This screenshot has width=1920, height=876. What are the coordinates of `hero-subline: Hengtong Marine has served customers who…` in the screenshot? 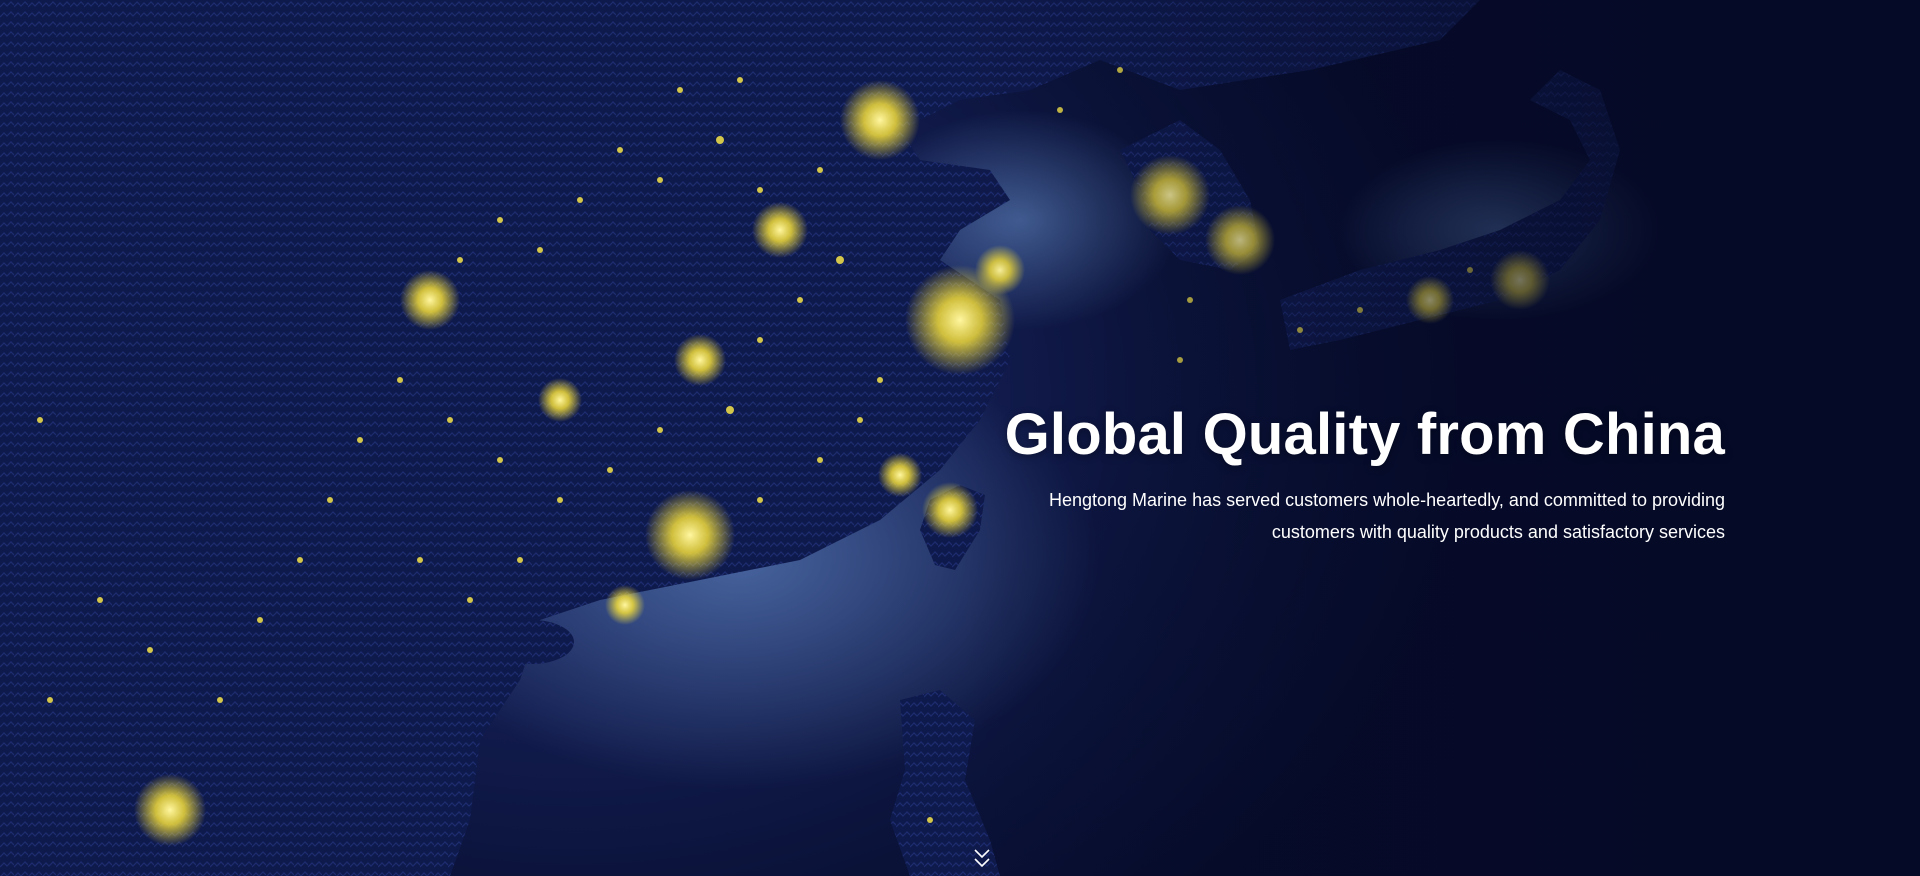 It's located at (1386, 516).